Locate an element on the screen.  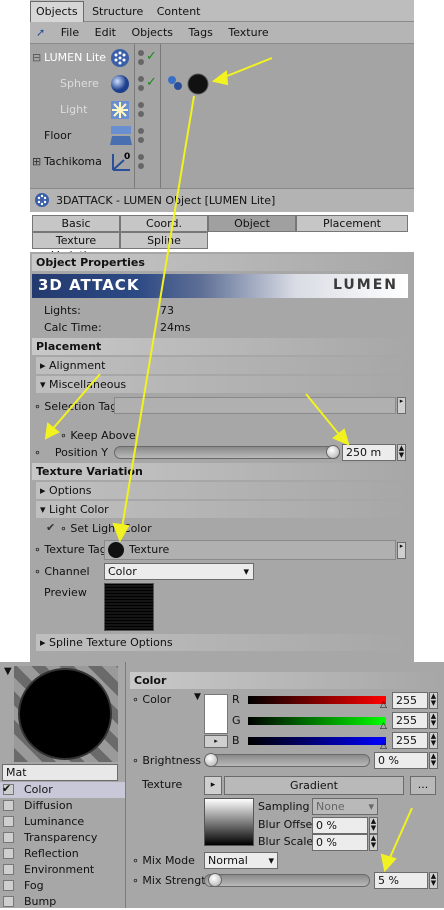
mix-mode-select: Normal ▾ is located at coordinates (241, 860).